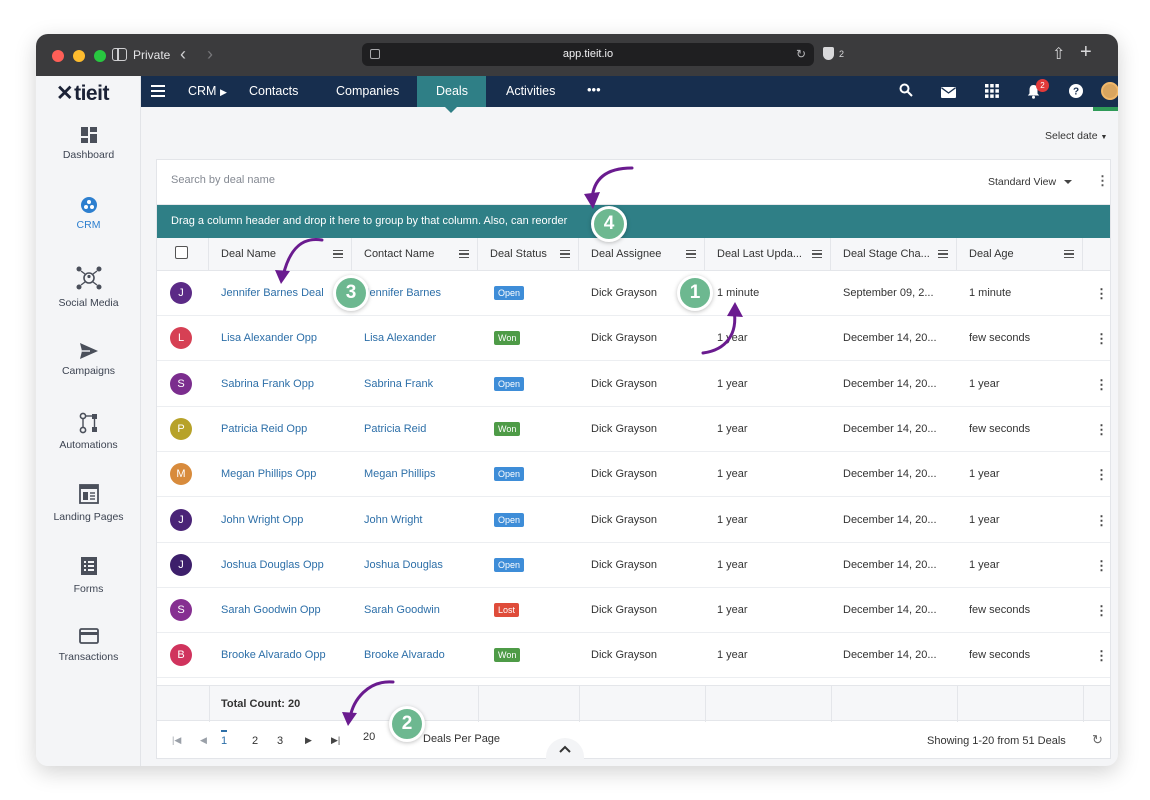 The image size is (1150, 800). What do you see at coordinates (158, 91) in the screenshot?
I see `menu-icon` at bounding box center [158, 91].